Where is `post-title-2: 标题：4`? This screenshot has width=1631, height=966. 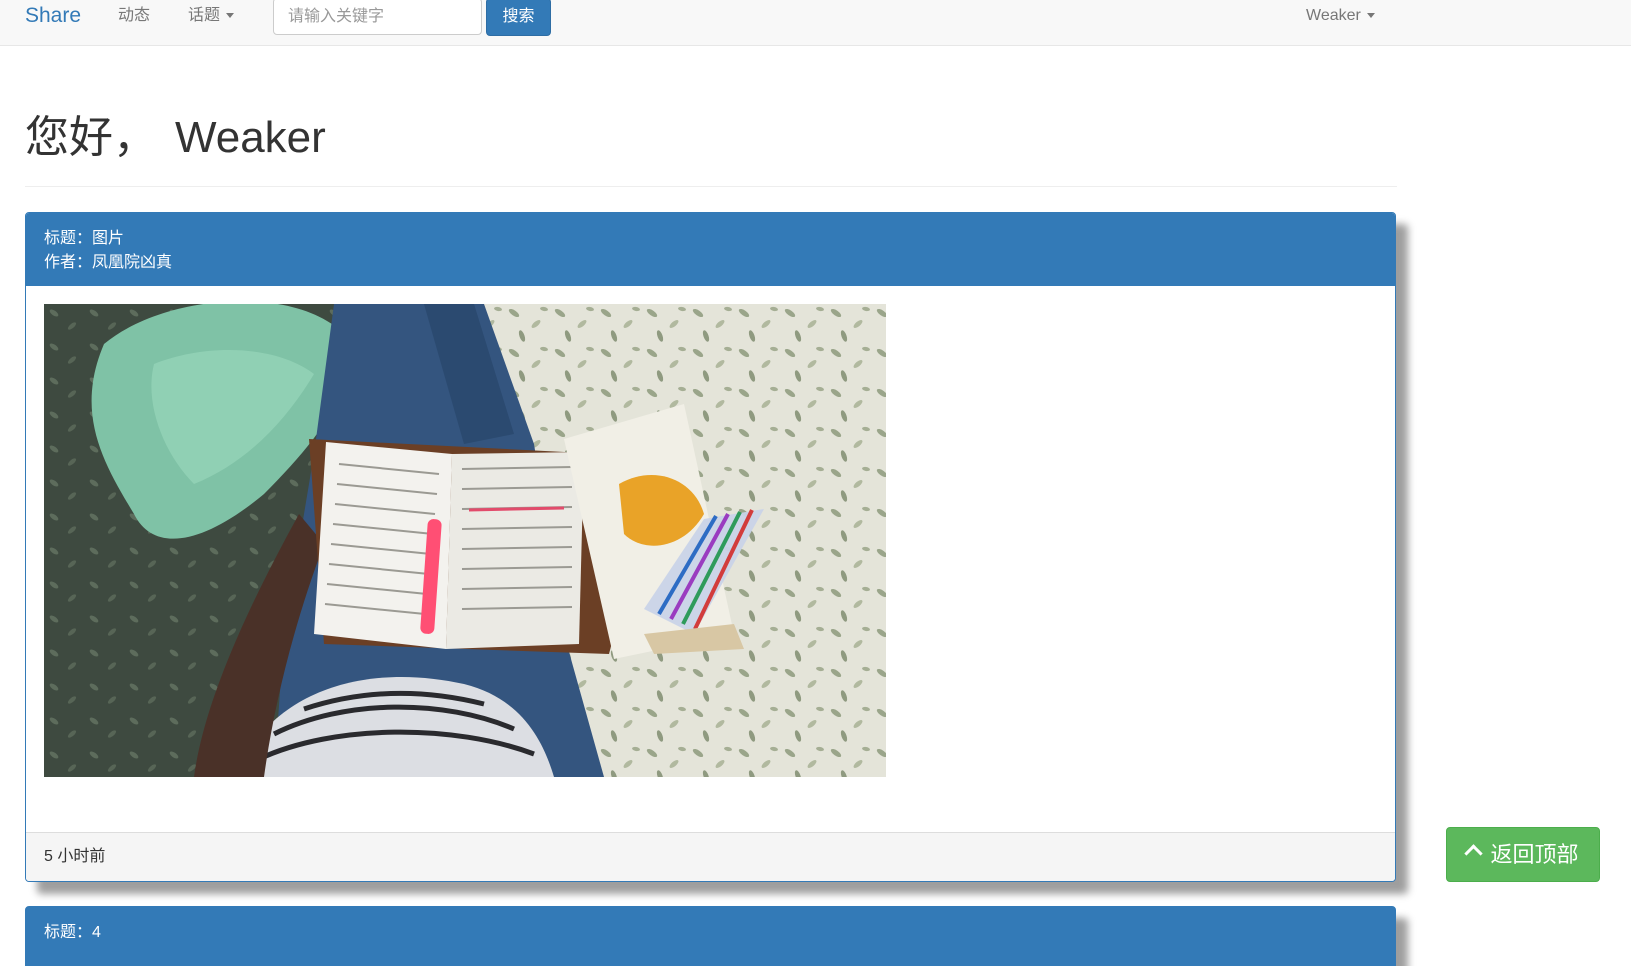
post-title-2: 标题：4 is located at coordinates (72, 932).